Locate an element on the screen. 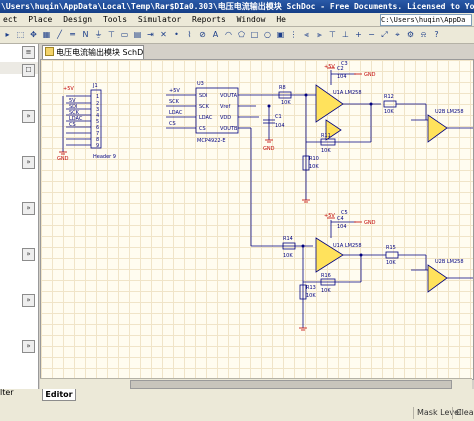 The width and height of the screenshot is (474, 421). align-top-icon: ⊤ is located at coordinates (332, 34).